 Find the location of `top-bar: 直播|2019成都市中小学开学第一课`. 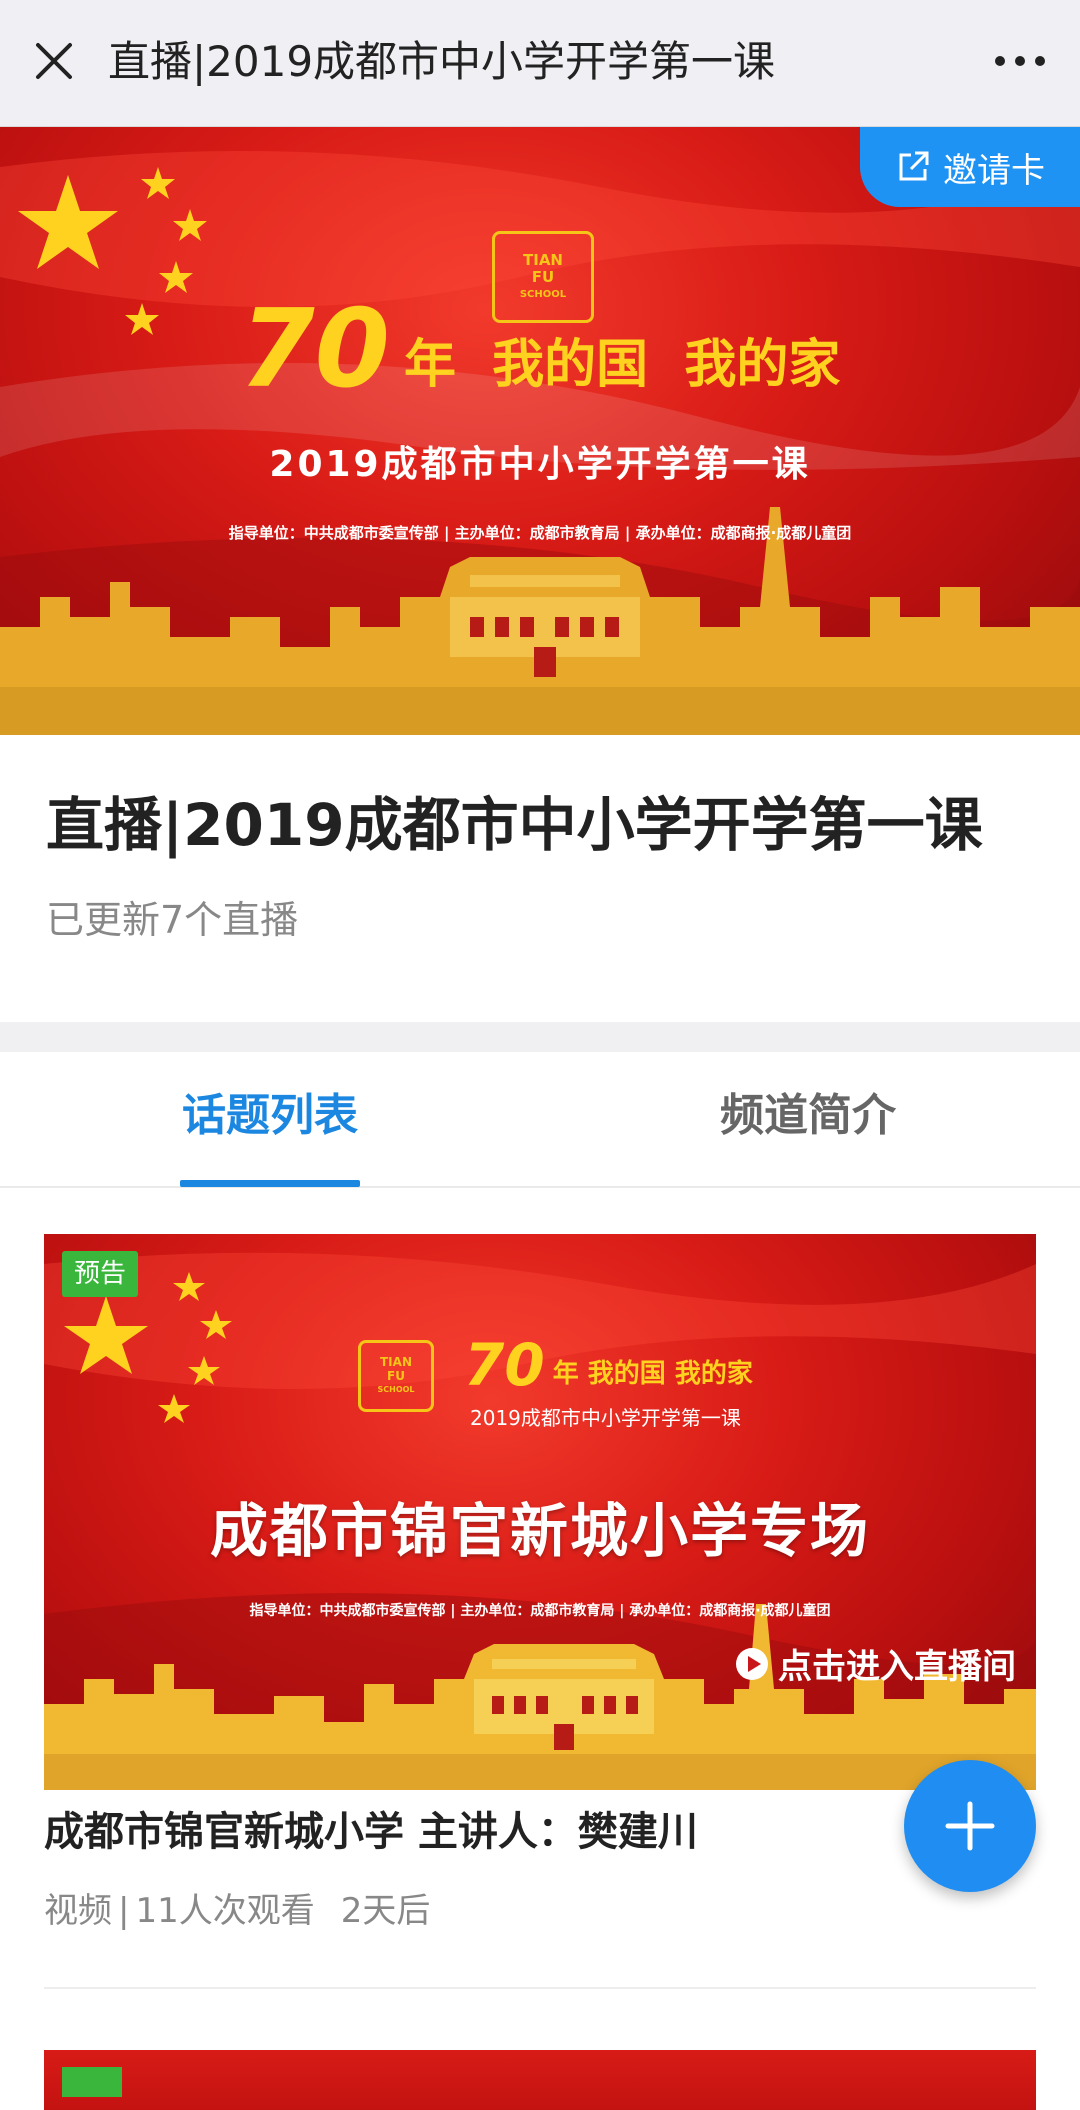

top-bar: 直播|2019成都市中小学开学第一课 is located at coordinates (540, 63).